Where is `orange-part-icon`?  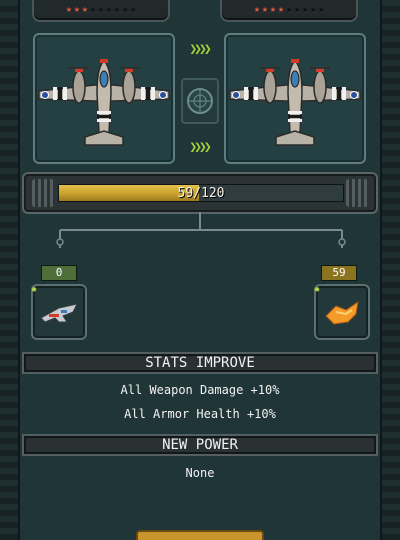 orange-part-icon is located at coordinates (342, 312).